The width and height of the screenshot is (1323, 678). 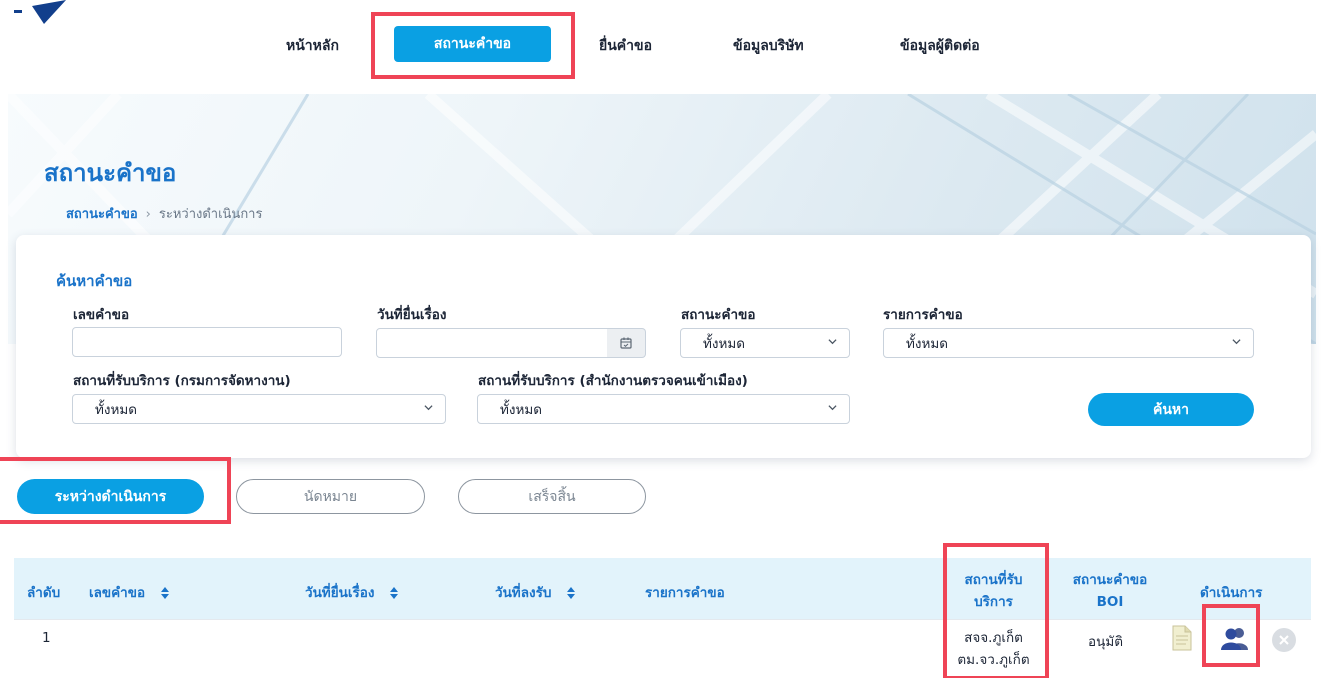 I want to click on col-boi-status: สถานะคำขอ BOI, so click(x=1110, y=591).